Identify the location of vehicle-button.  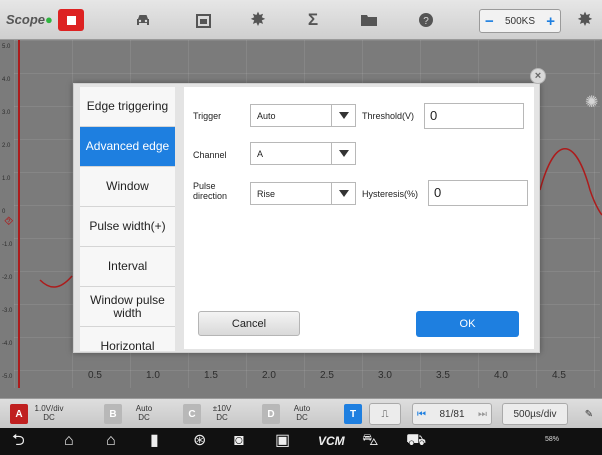
(143, 20).